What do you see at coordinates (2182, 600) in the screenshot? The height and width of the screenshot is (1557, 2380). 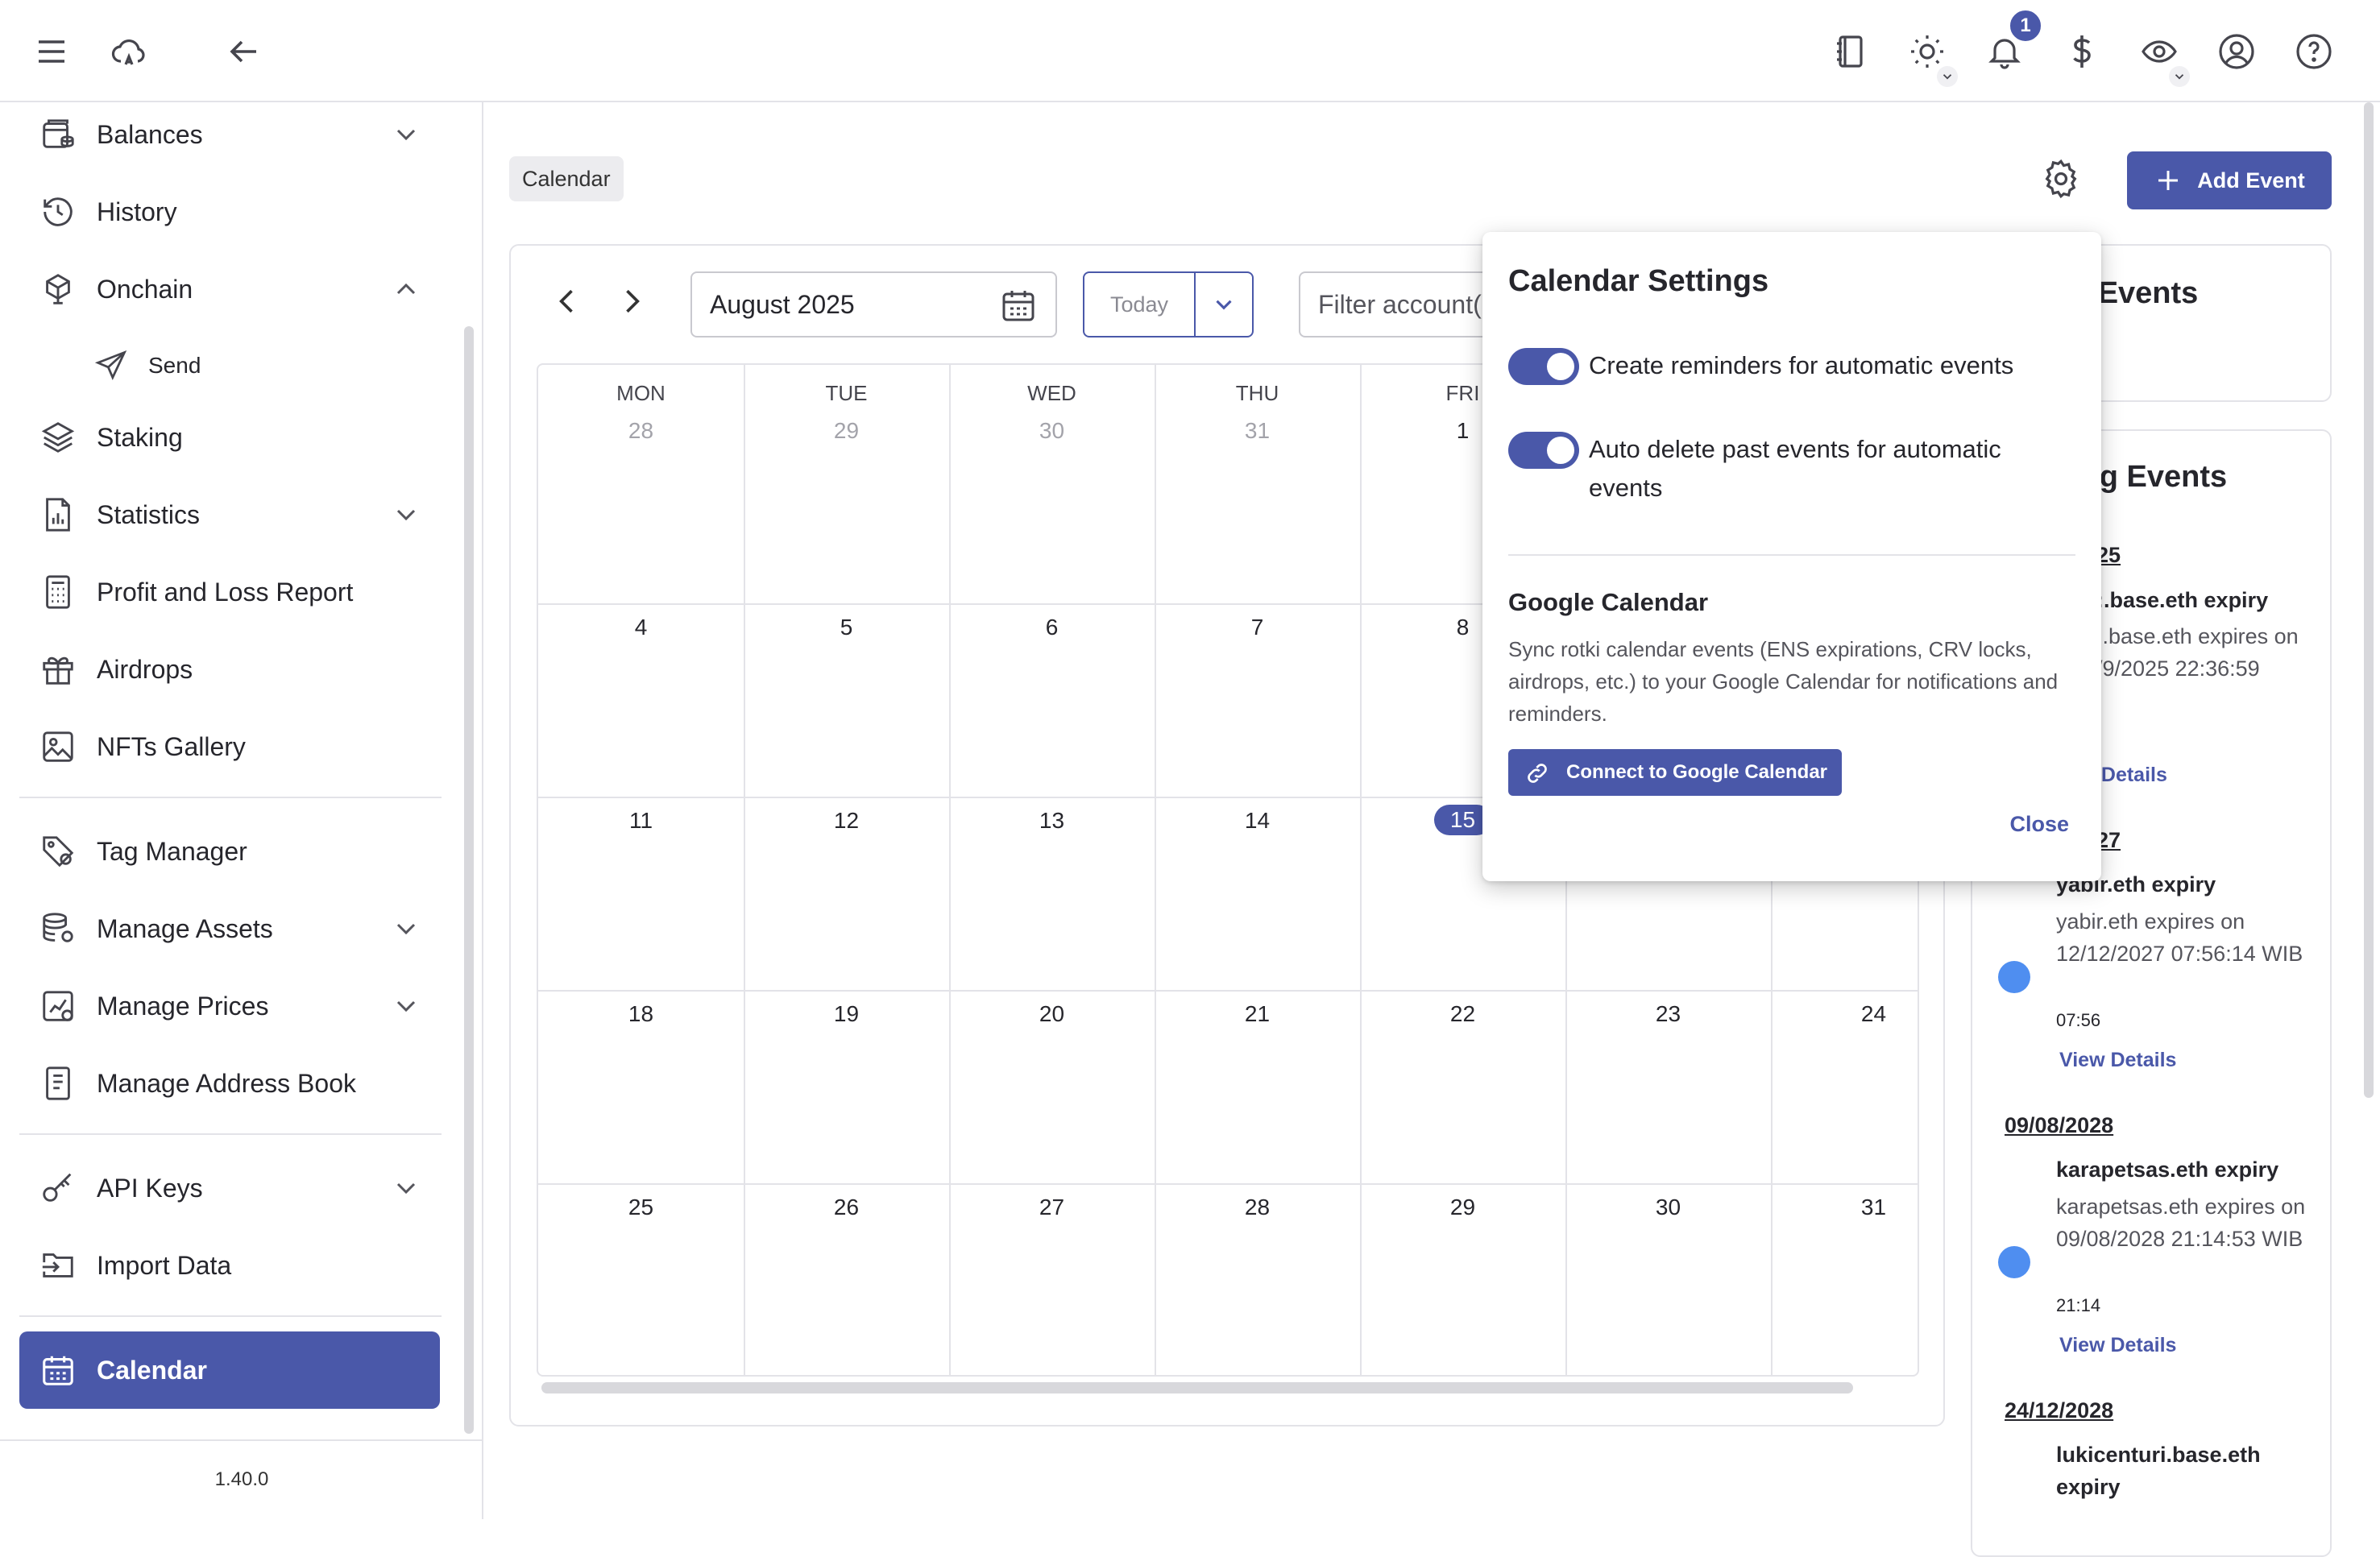 I see `event-name: :.base.eth expiry` at bounding box center [2182, 600].